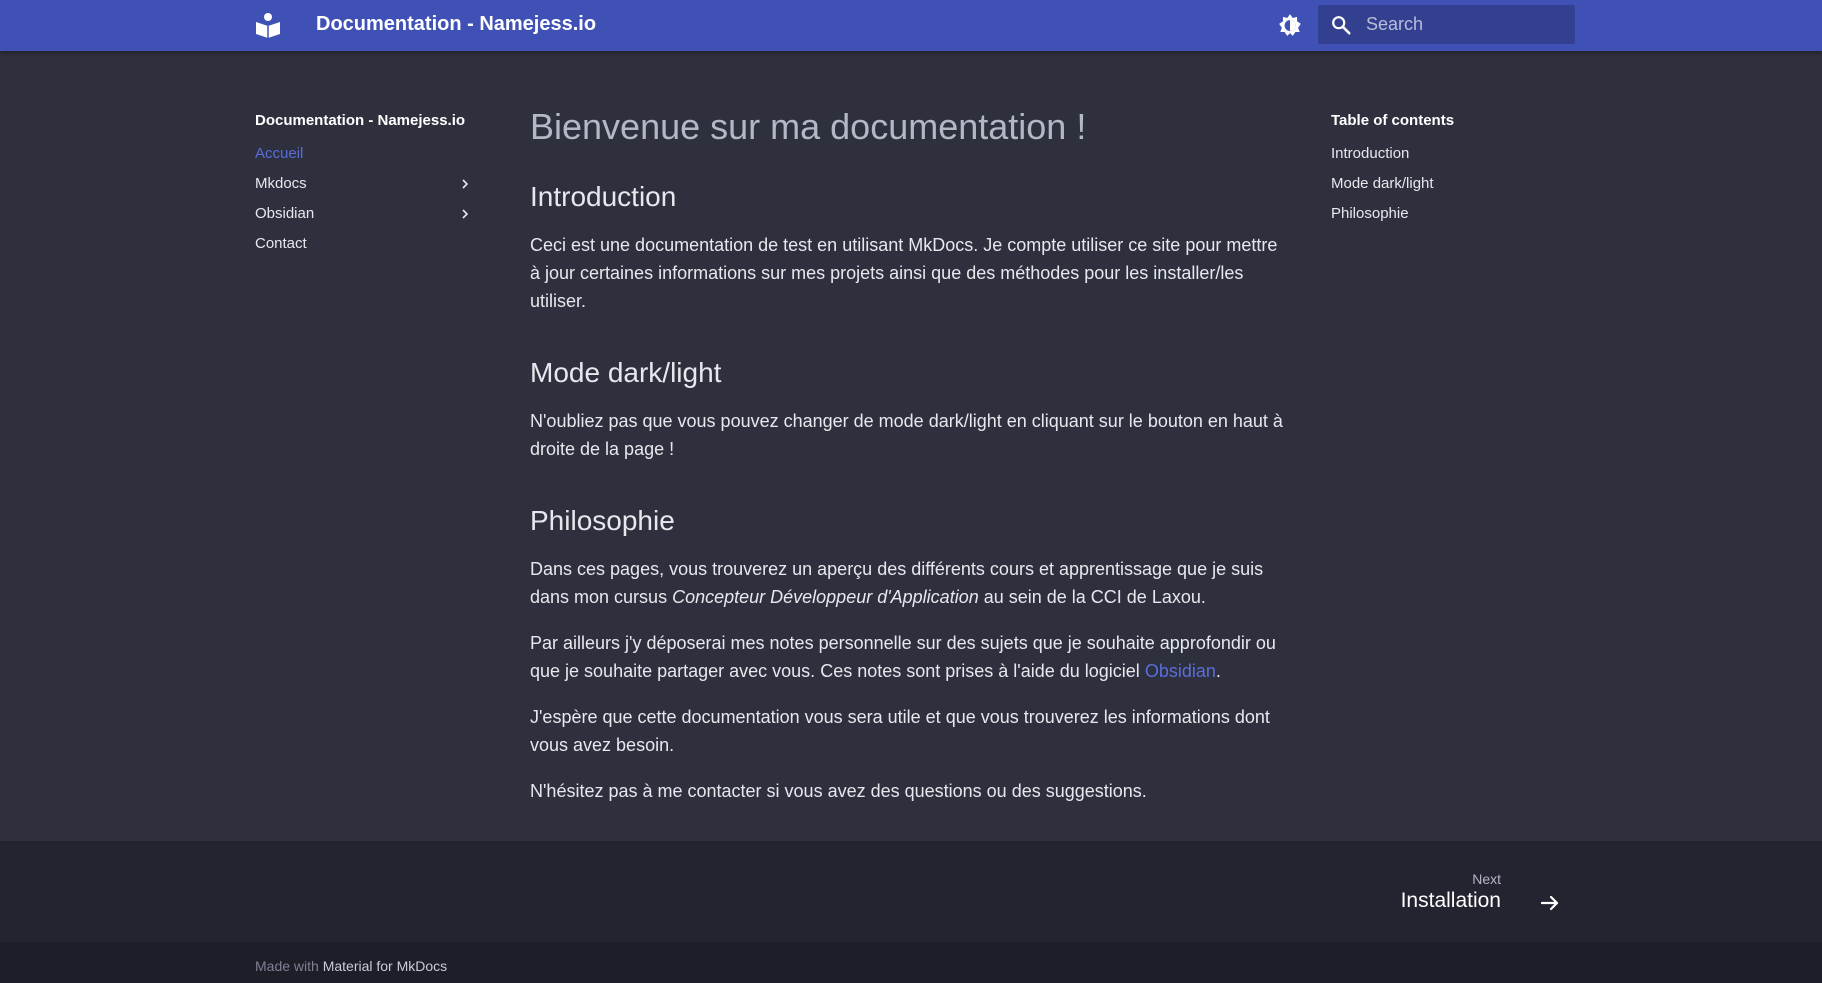 The width and height of the screenshot is (1822, 983). What do you see at coordinates (281, 243) in the screenshot?
I see `sidebar-item-label: Contact` at bounding box center [281, 243].